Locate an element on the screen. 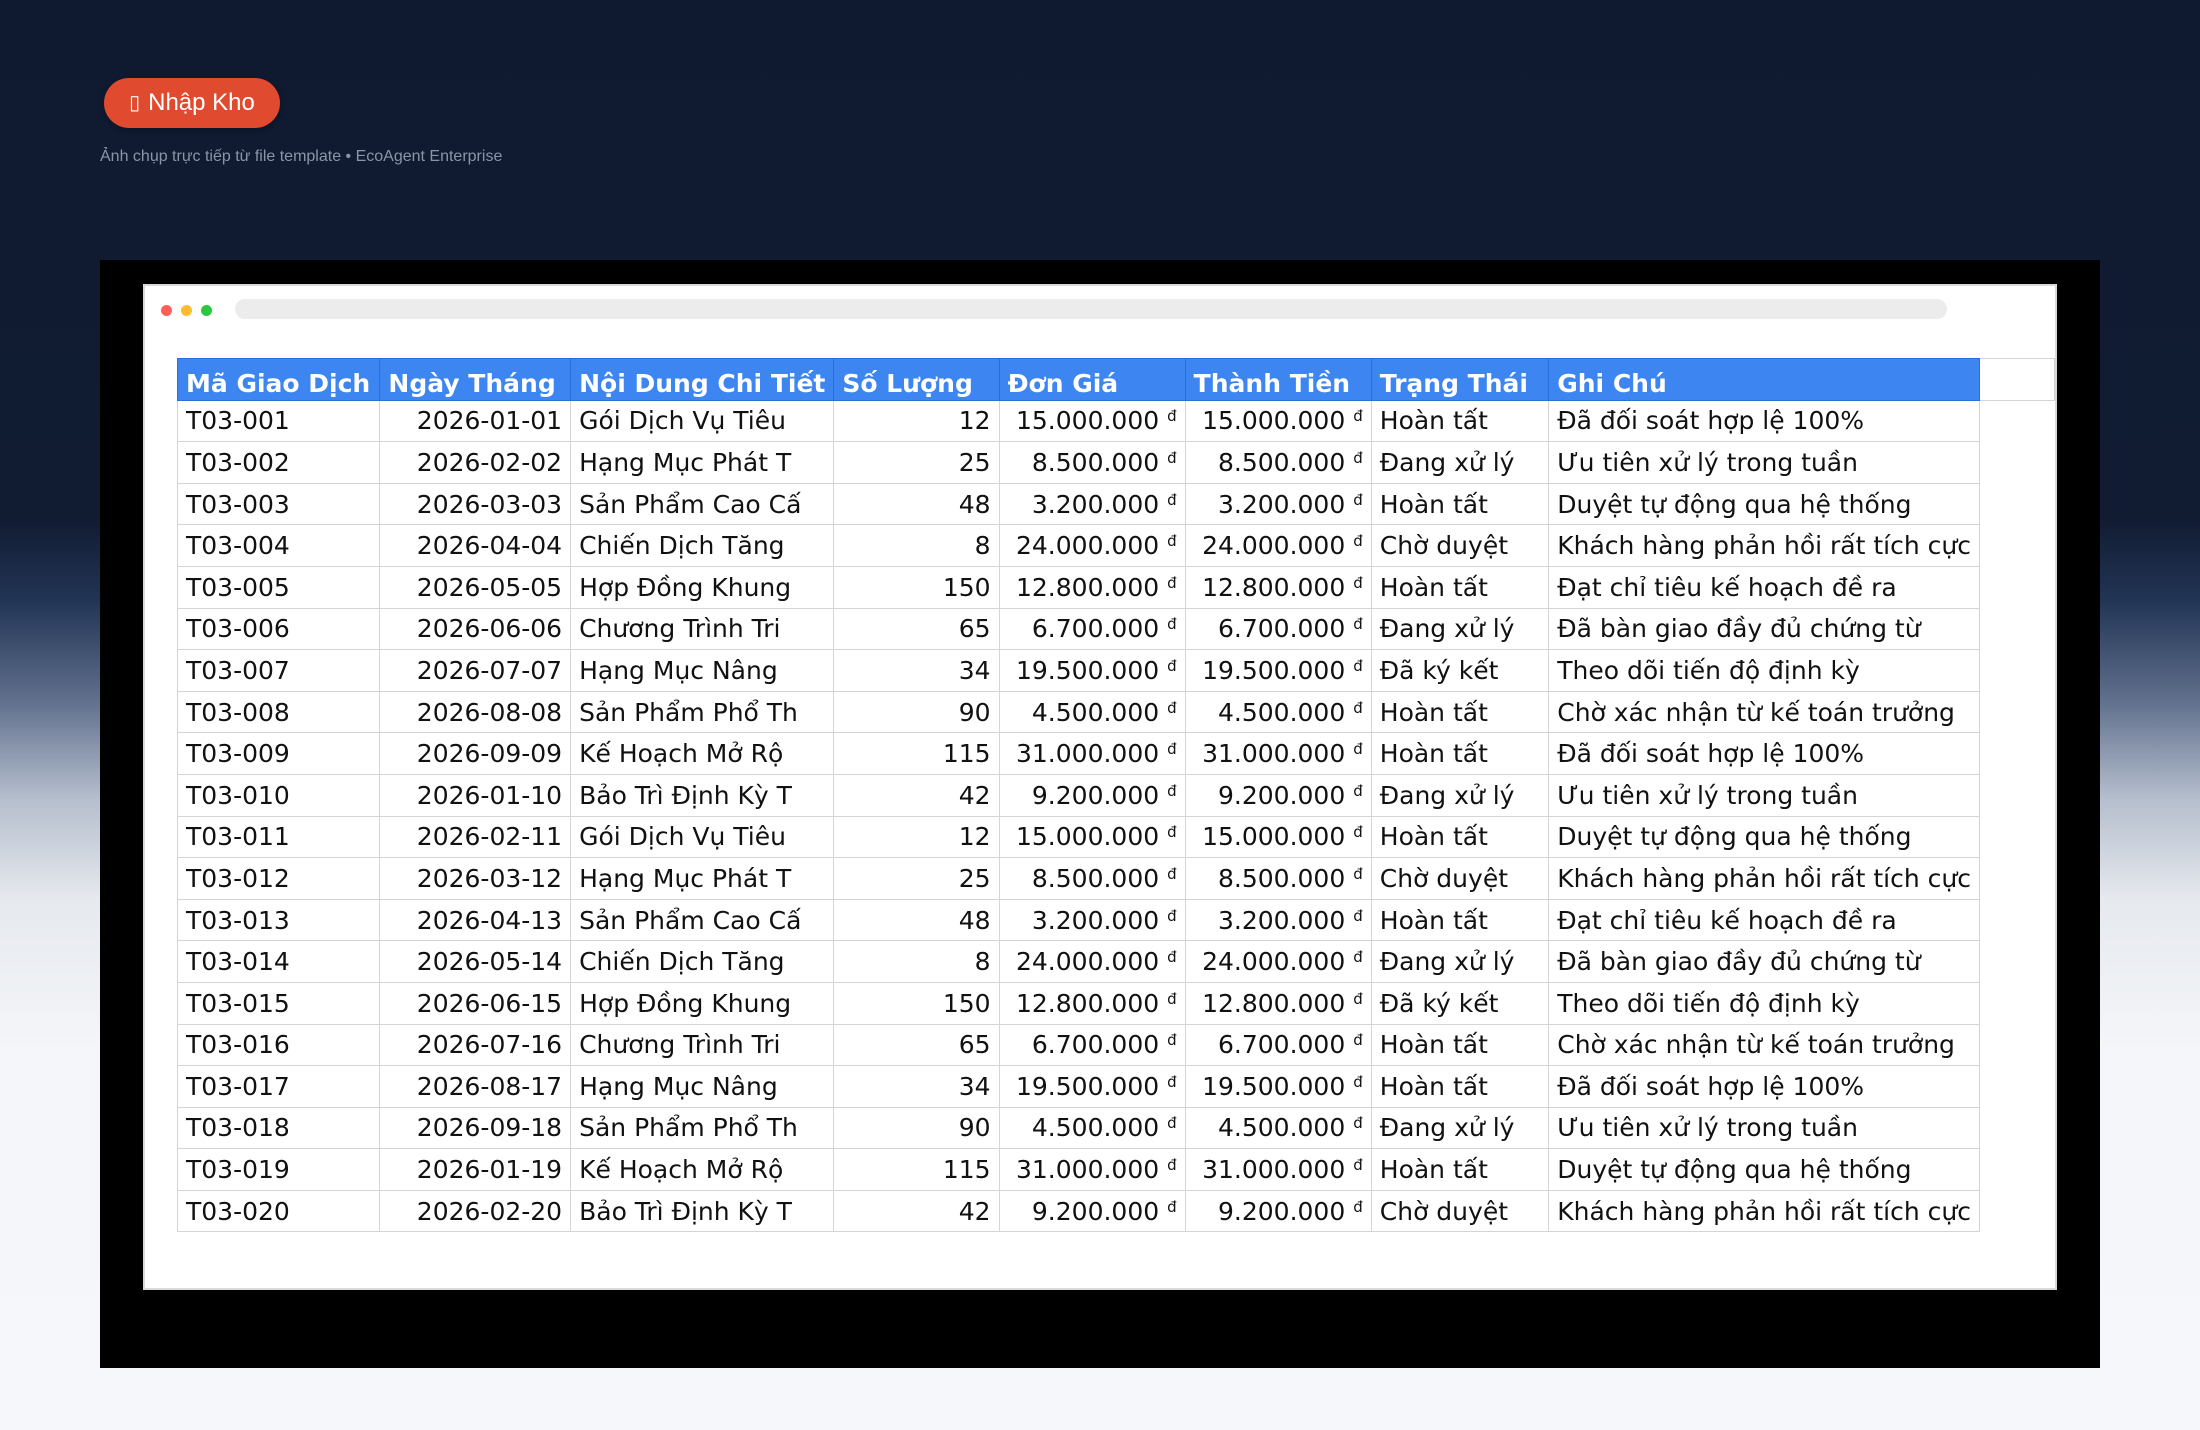  table-cell: Sản Phẩm Cao Cấ is located at coordinates (702, 920).